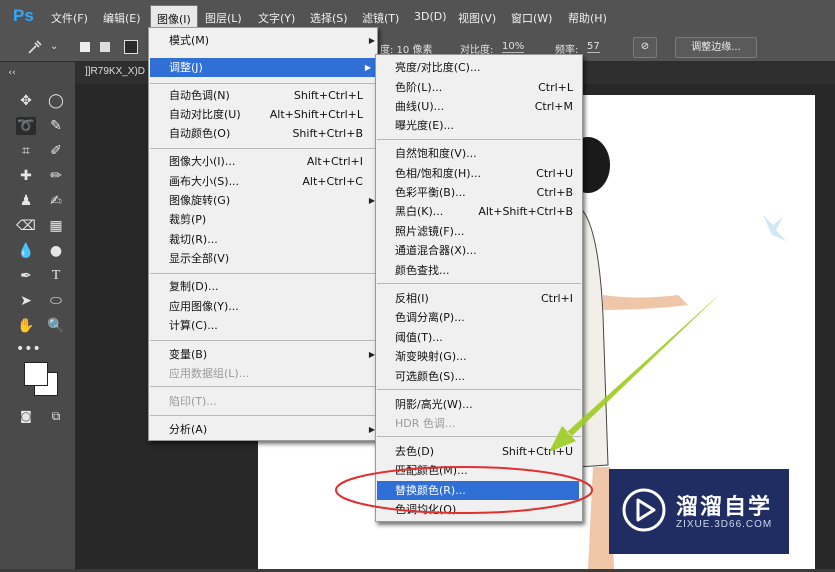 The width and height of the screenshot is (835, 572). What do you see at coordinates (724, 507) in the screenshot?
I see `watermark-title: 溜溜自学` at bounding box center [724, 507].